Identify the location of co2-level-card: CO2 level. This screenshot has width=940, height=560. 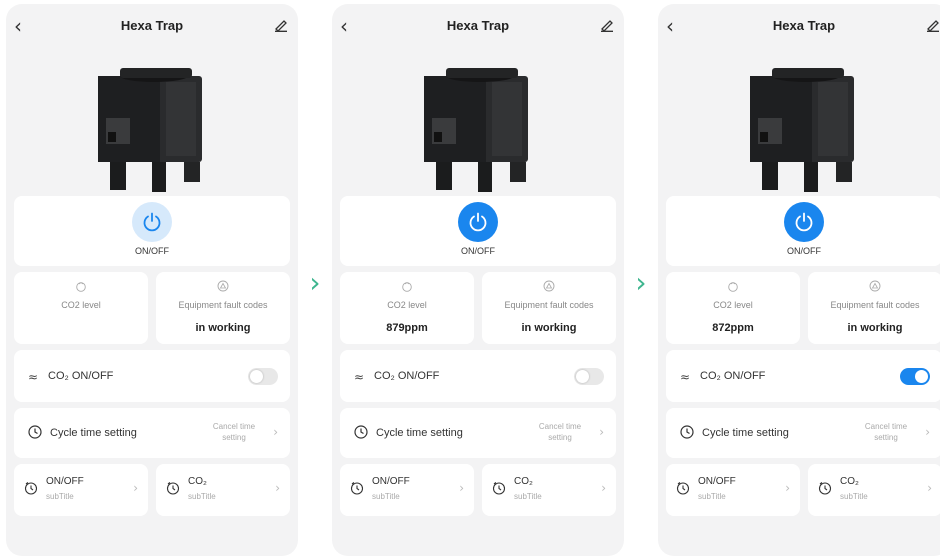
(81, 308).